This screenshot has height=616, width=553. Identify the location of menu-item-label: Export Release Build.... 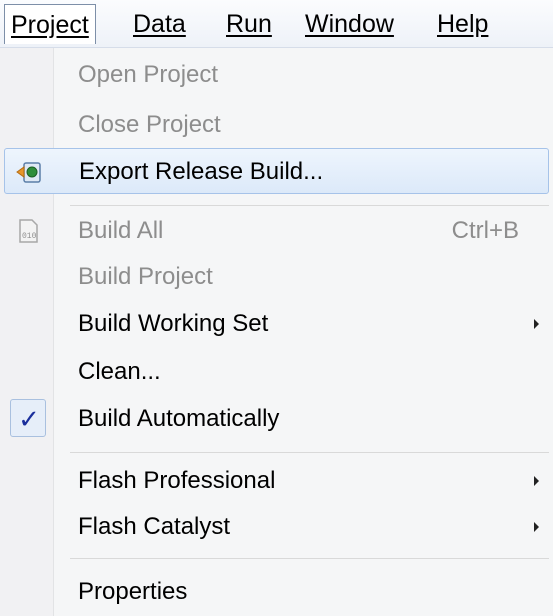
(201, 171).